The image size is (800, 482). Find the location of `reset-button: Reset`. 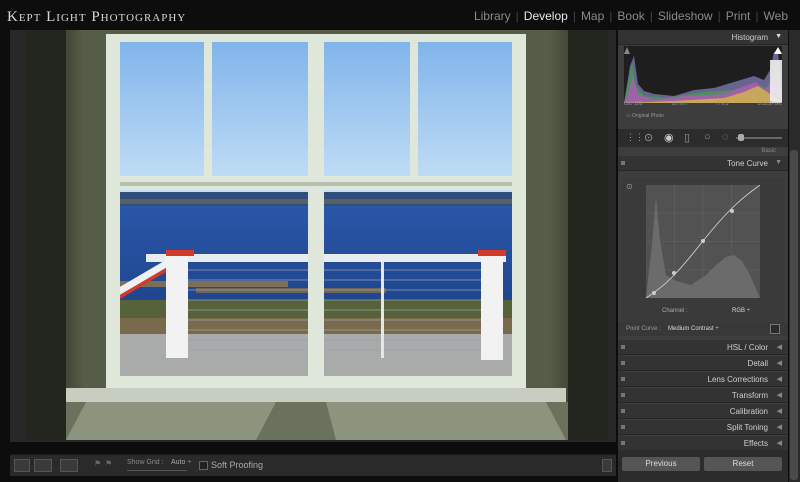

reset-button: Reset is located at coordinates (743, 464).